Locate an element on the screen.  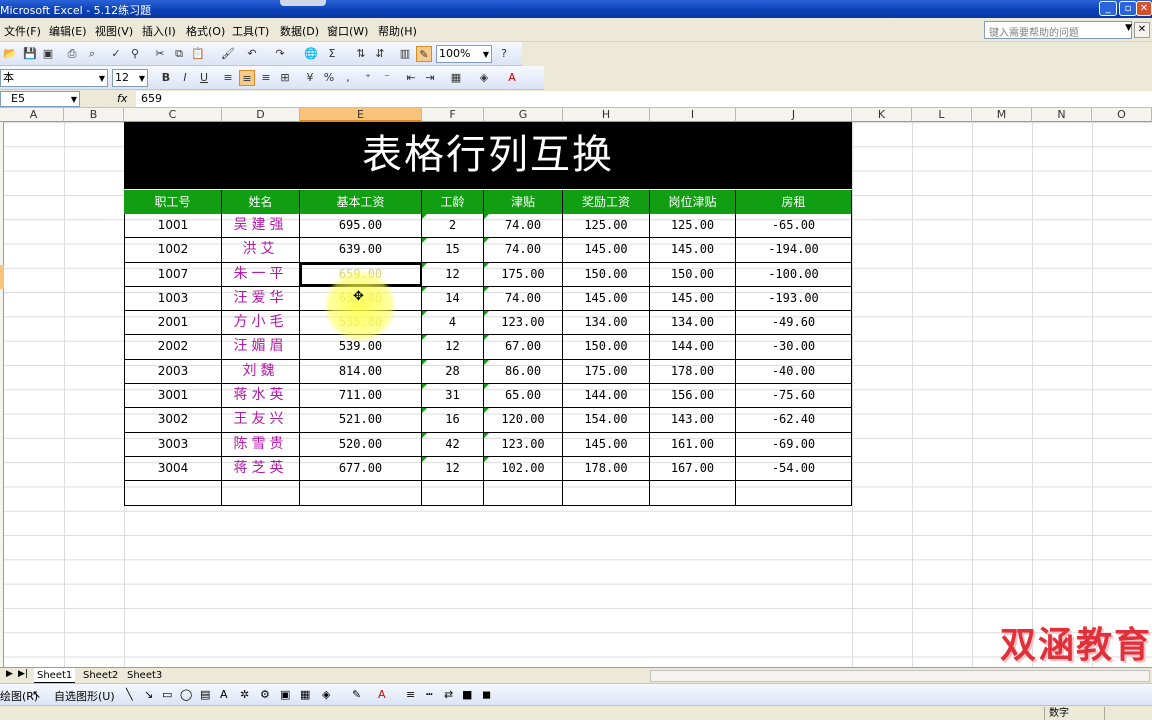
table-cell: 42 is located at coordinates (453, 444).